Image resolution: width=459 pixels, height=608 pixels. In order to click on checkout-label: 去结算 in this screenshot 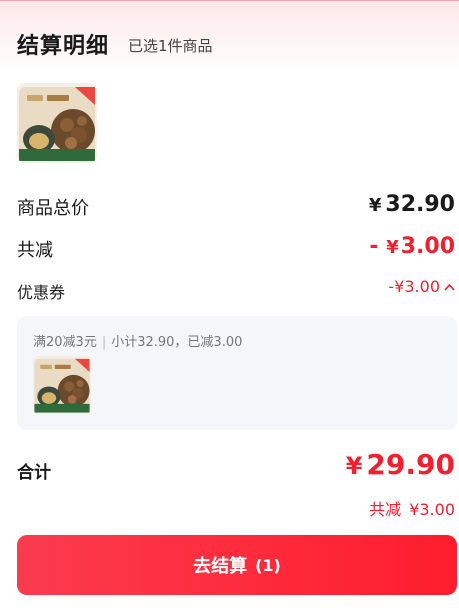, I will do `click(220, 566)`.